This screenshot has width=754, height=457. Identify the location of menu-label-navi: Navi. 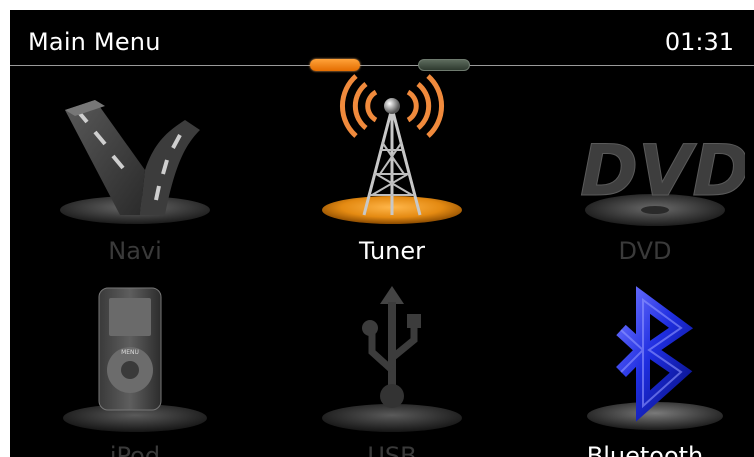
(135, 251).